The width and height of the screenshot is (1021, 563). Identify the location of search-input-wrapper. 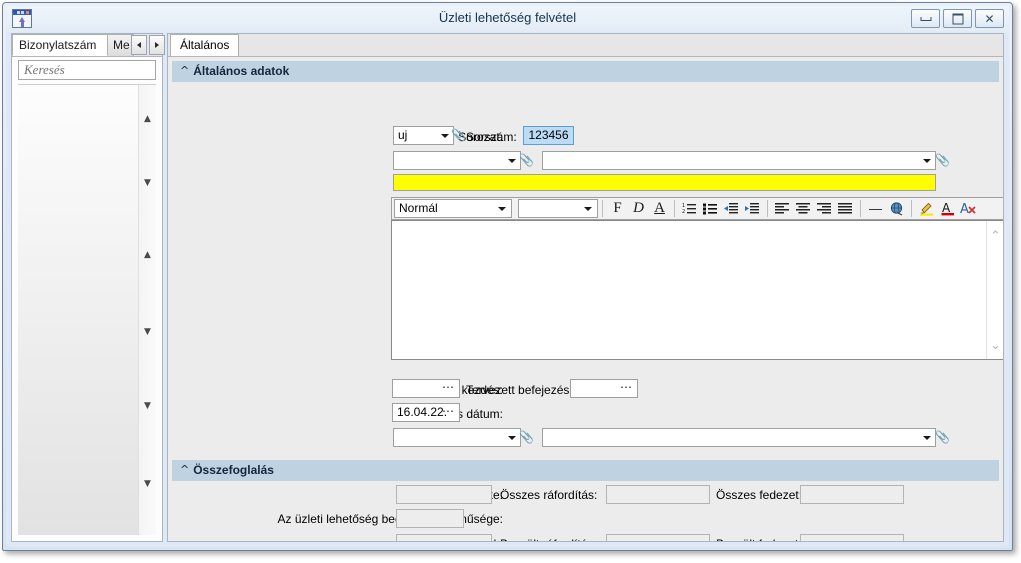
(87, 70).